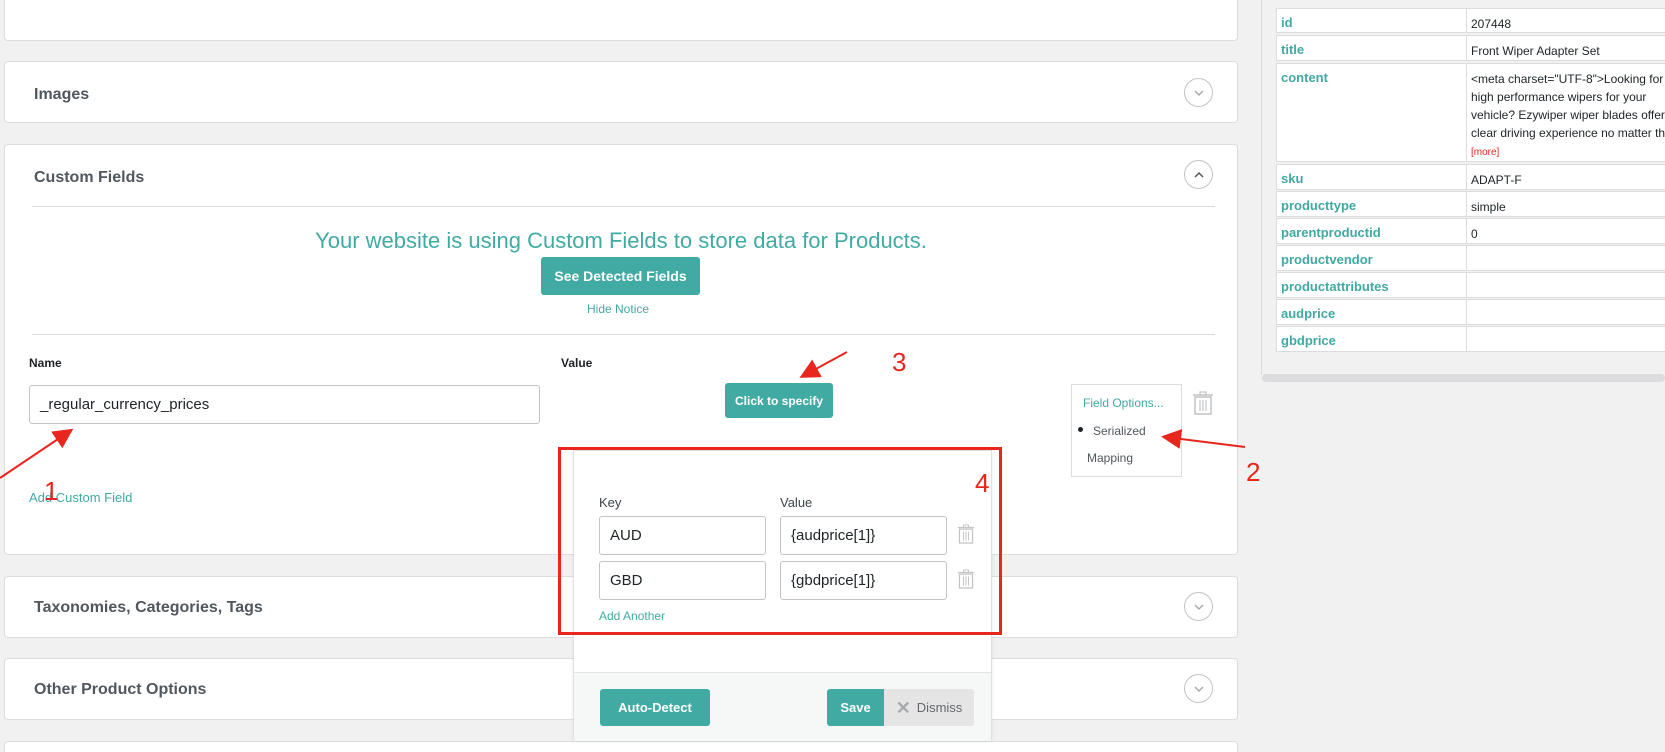 Image resolution: width=1665 pixels, height=752 pixels. What do you see at coordinates (1470, 48) in the screenshot?
I see `meta-row: title Front Wiper Adapter Set` at bounding box center [1470, 48].